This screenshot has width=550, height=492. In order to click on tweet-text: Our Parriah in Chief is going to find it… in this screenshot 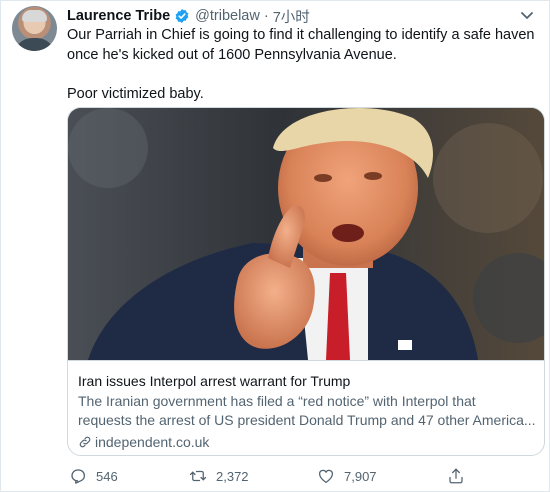, I will do `click(302, 65)`.